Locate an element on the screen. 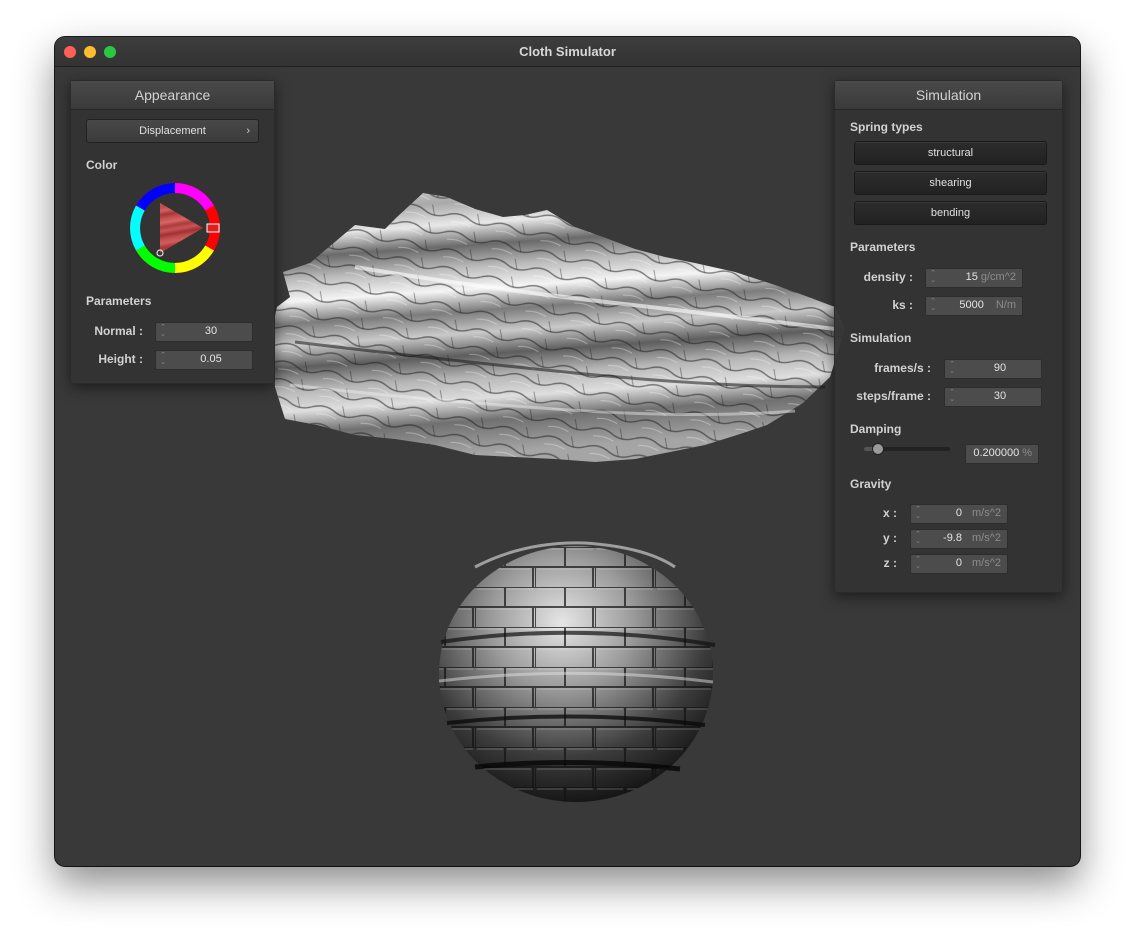 This screenshot has width=1136, height=940. damping-input: 0.200000% is located at coordinates (1002, 454).